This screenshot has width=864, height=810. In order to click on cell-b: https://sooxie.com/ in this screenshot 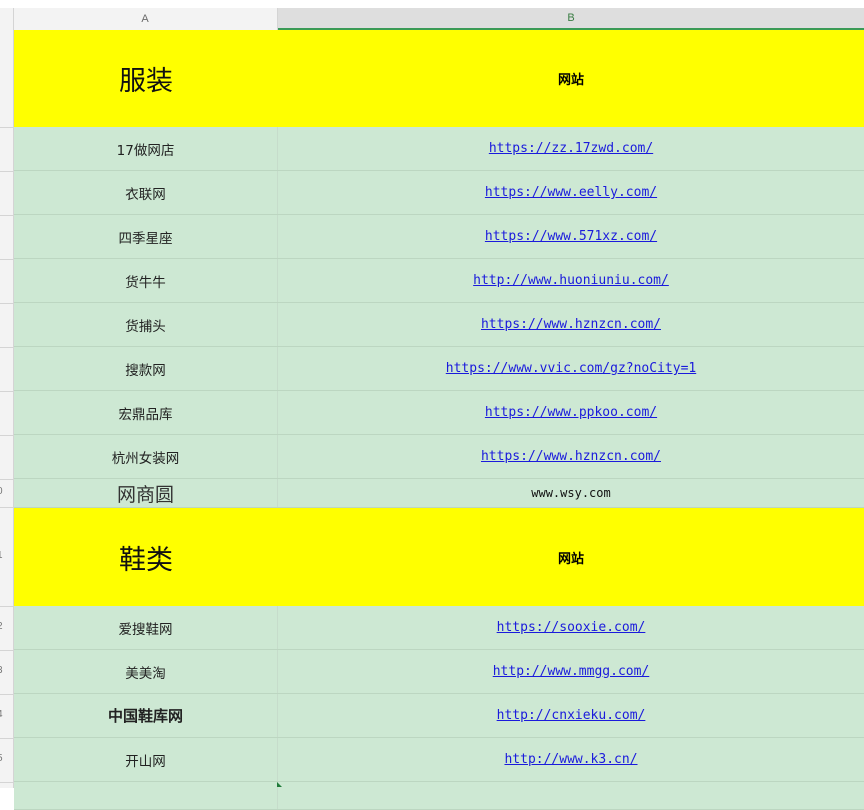, I will do `click(571, 627)`.